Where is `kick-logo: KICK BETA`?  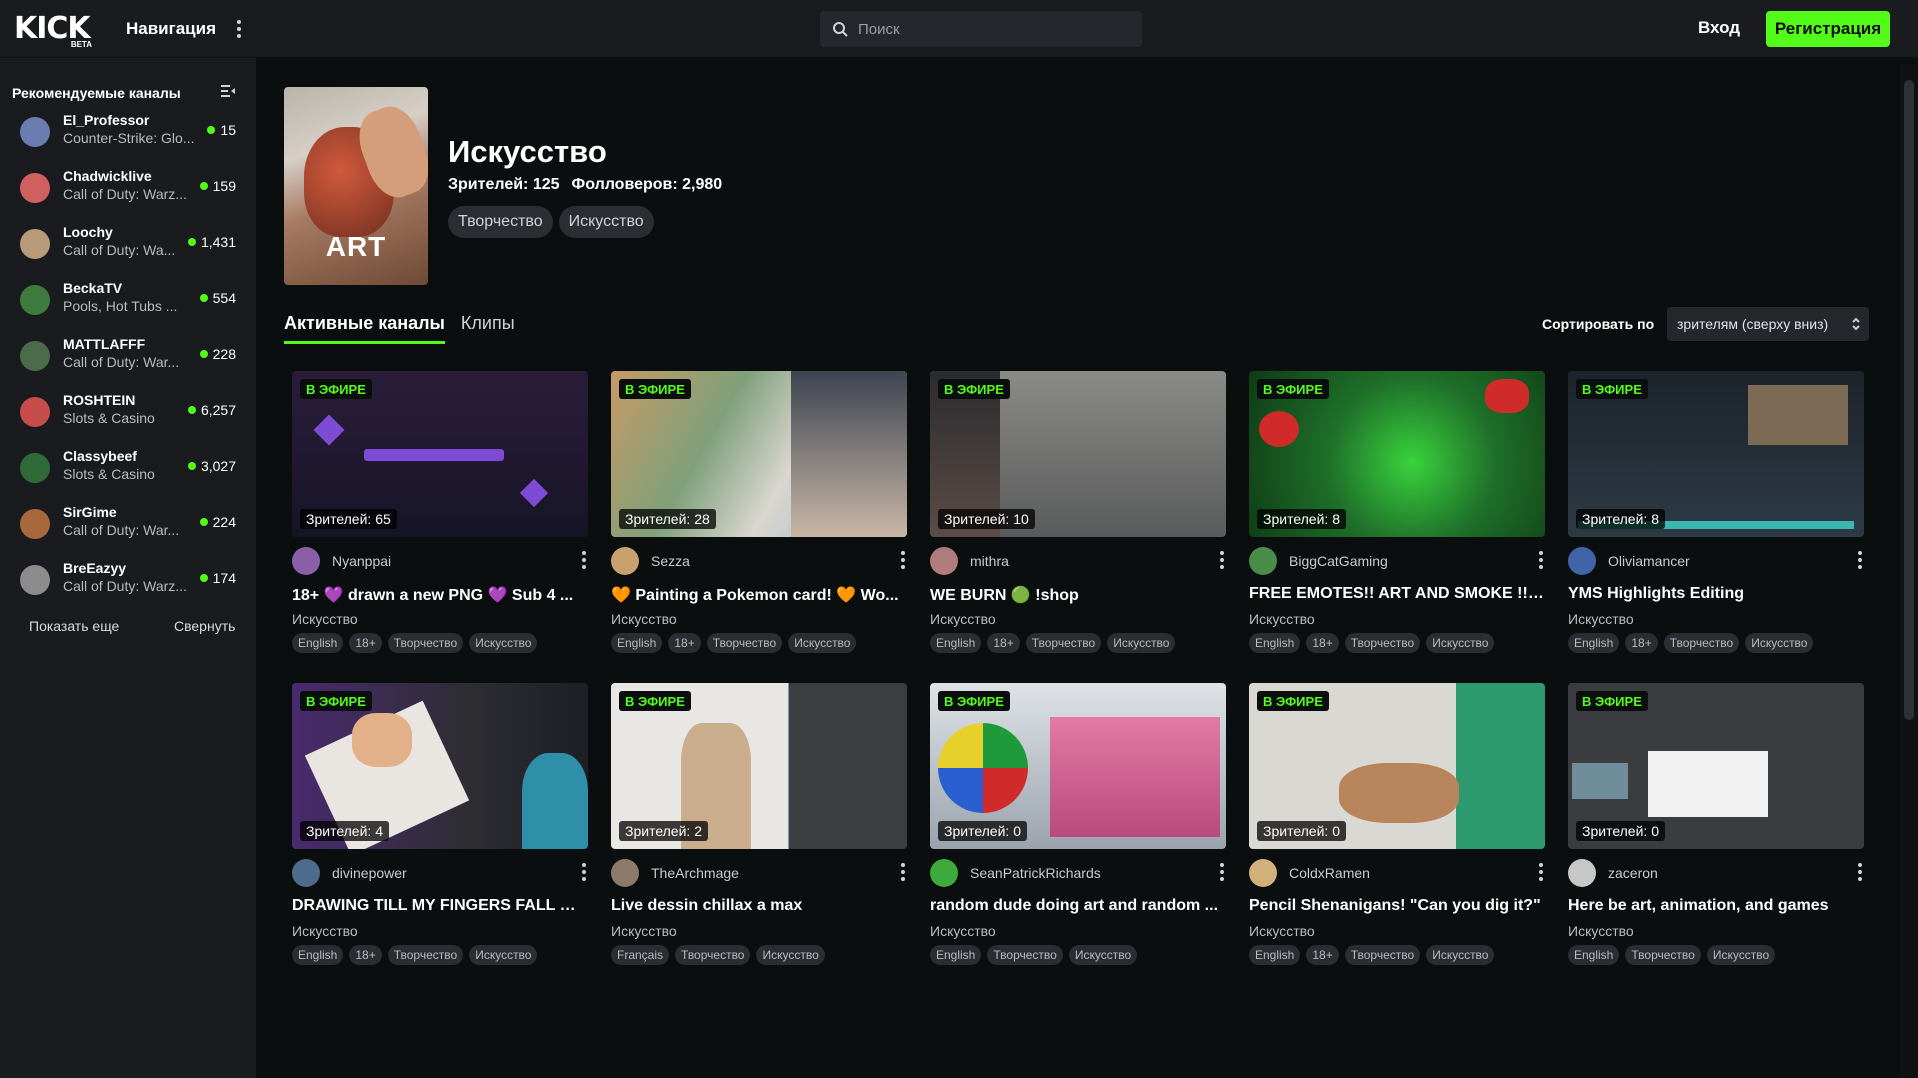 kick-logo: KICK BETA is located at coordinates (55, 29).